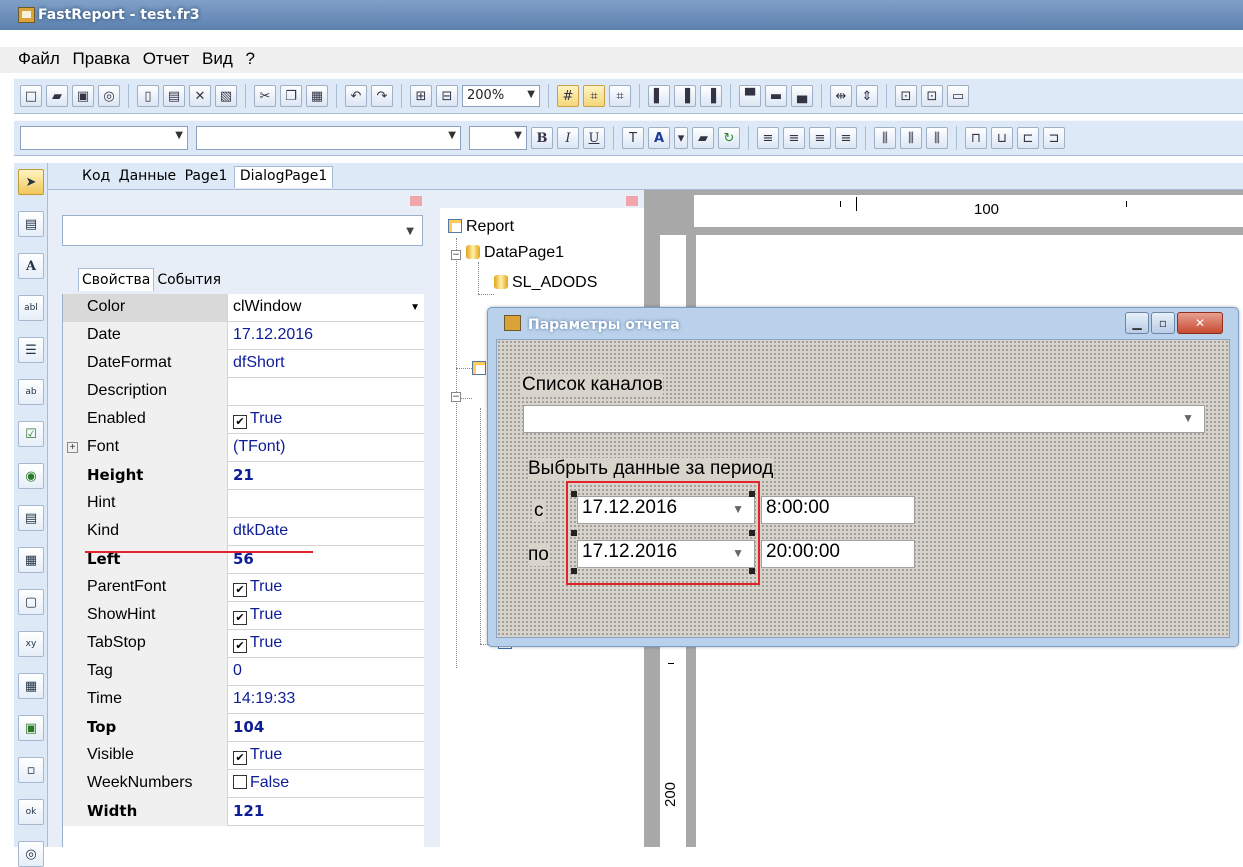 The image size is (1243, 867). What do you see at coordinates (174, 96) in the screenshot?
I see `new-dialog-icon: ▤` at bounding box center [174, 96].